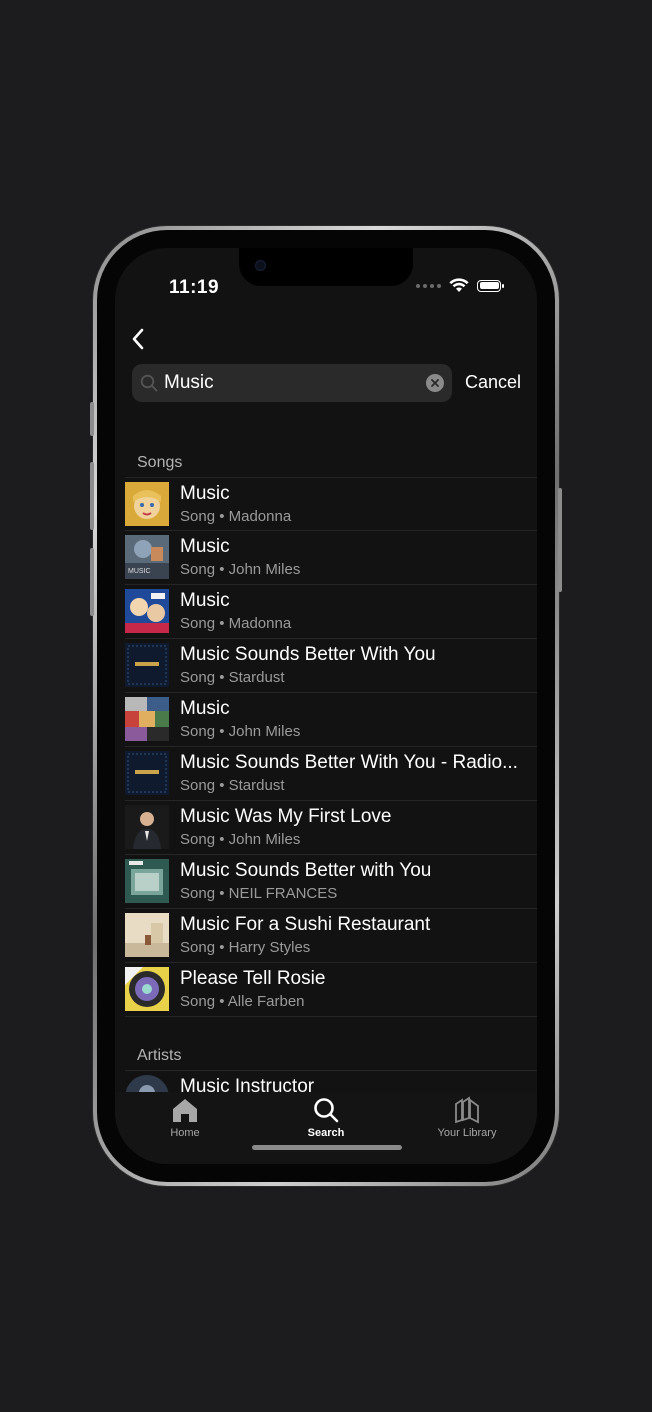  Describe the element at coordinates (259, 893) in the screenshot. I see `song-subtitle: Song • NEIL FRANCES` at that location.